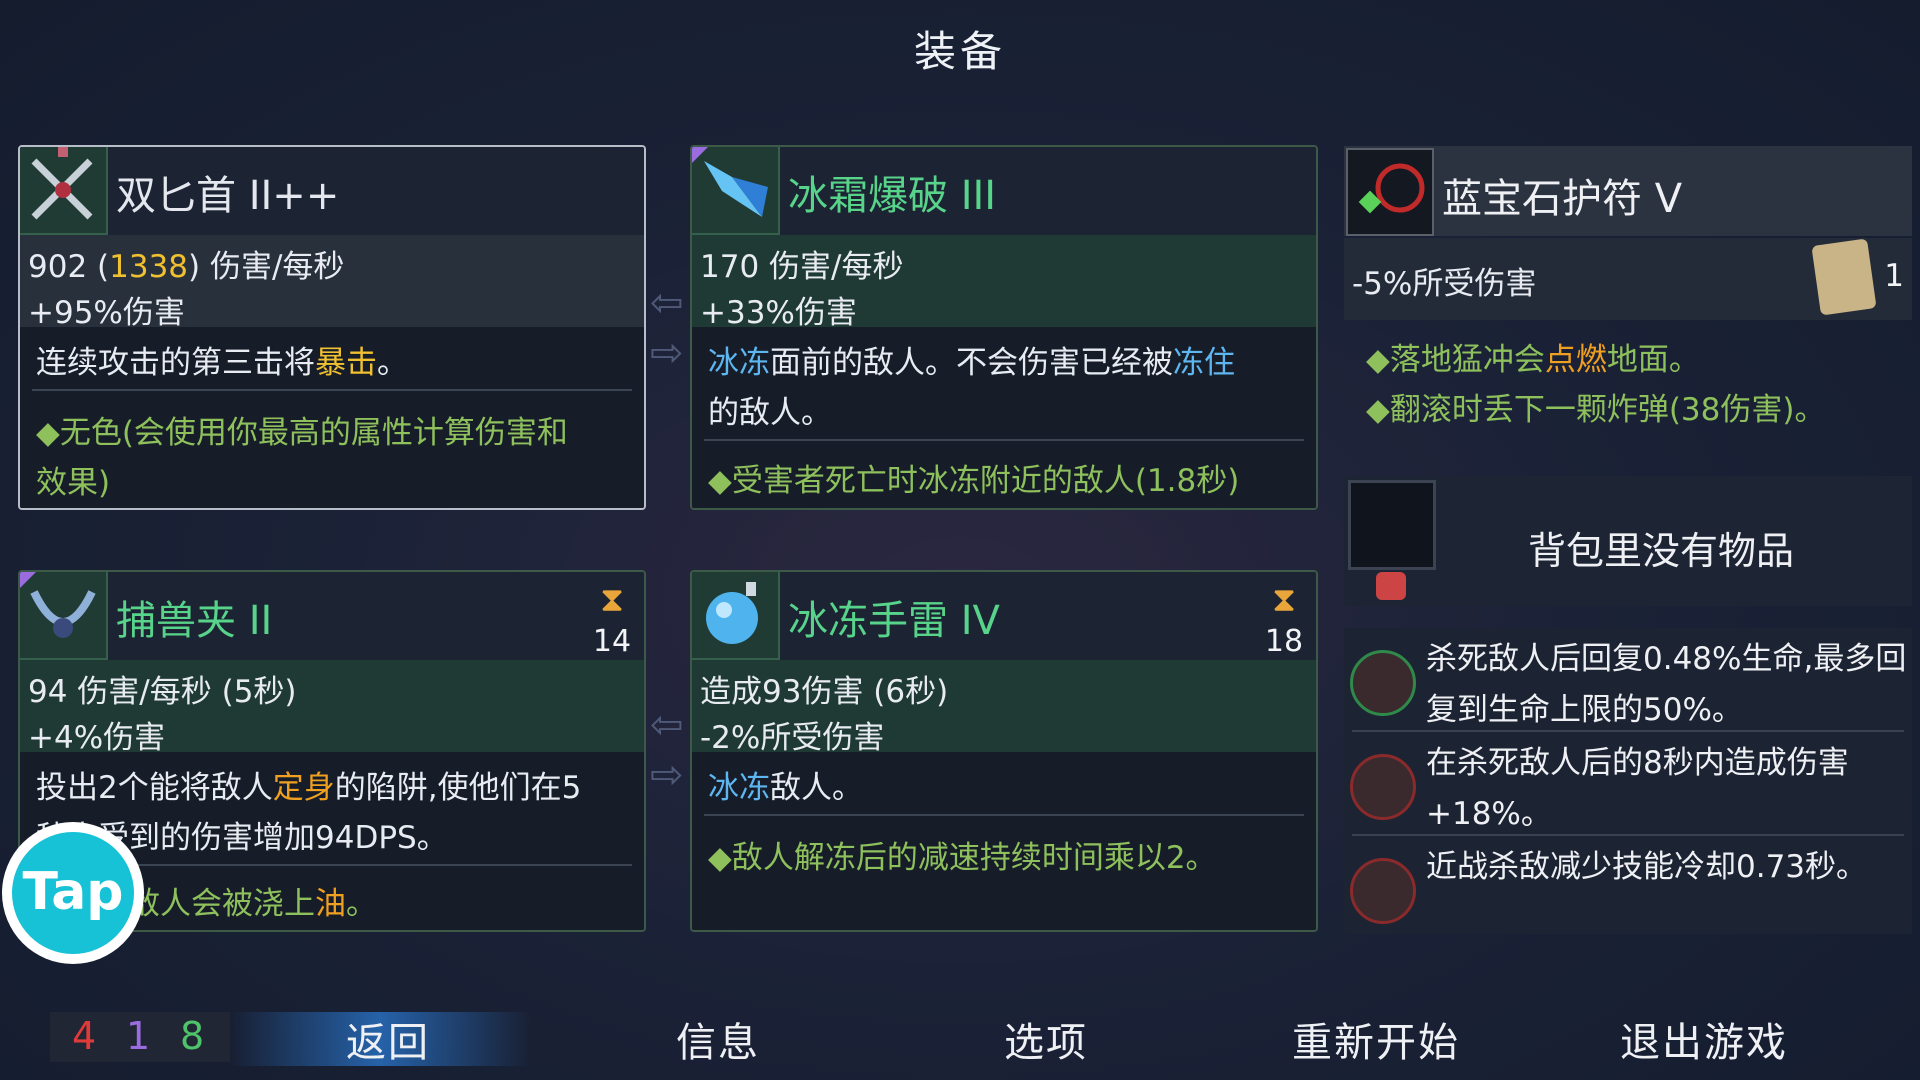 The height and width of the screenshot is (1080, 1920). What do you see at coordinates (974, 481) in the screenshot?
I see `bonus-line: ◆受害者死亡时冰冻附近的敌人(1.8秒)` at bounding box center [974, 481].